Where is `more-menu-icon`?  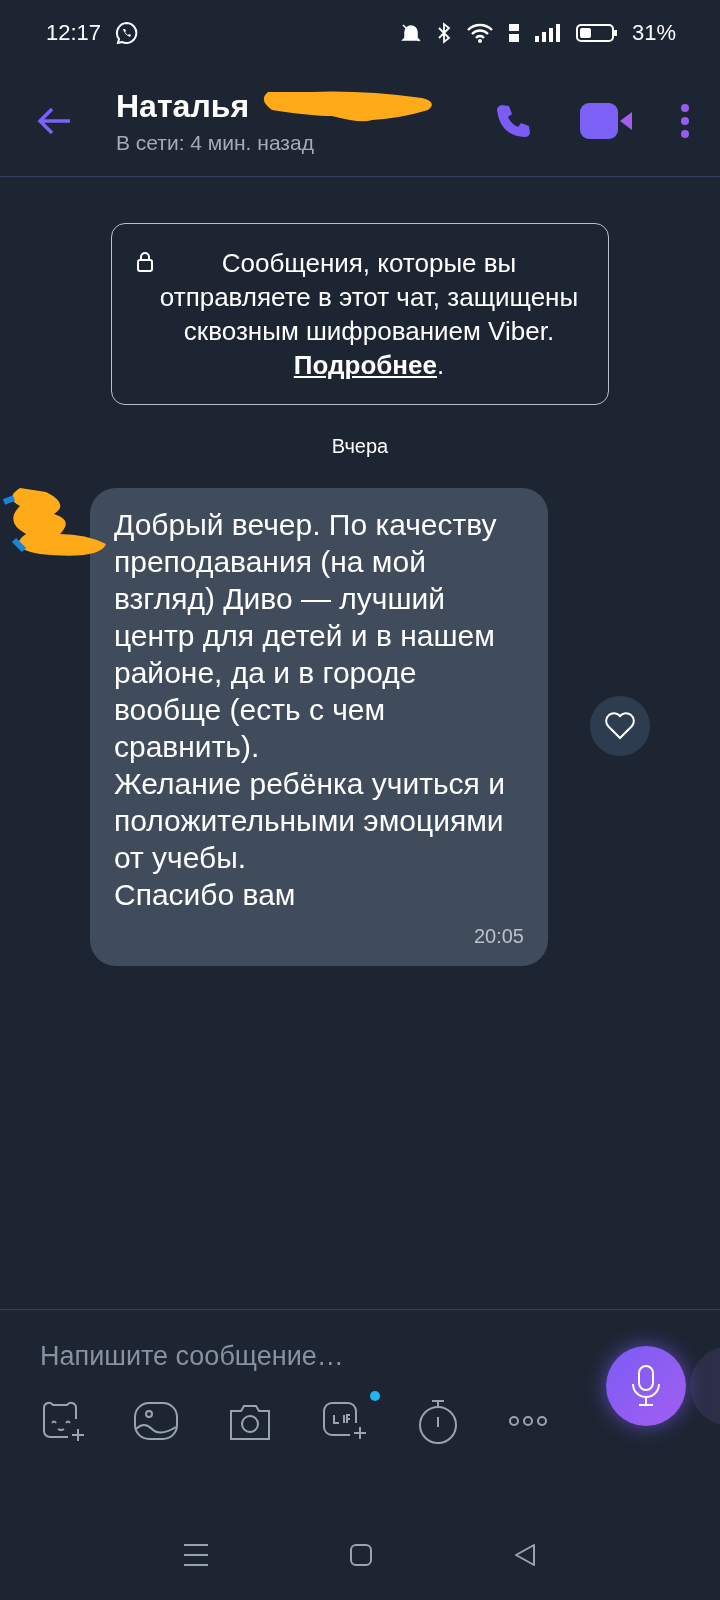
more-menu-icon is located at coordinates (685, 121).